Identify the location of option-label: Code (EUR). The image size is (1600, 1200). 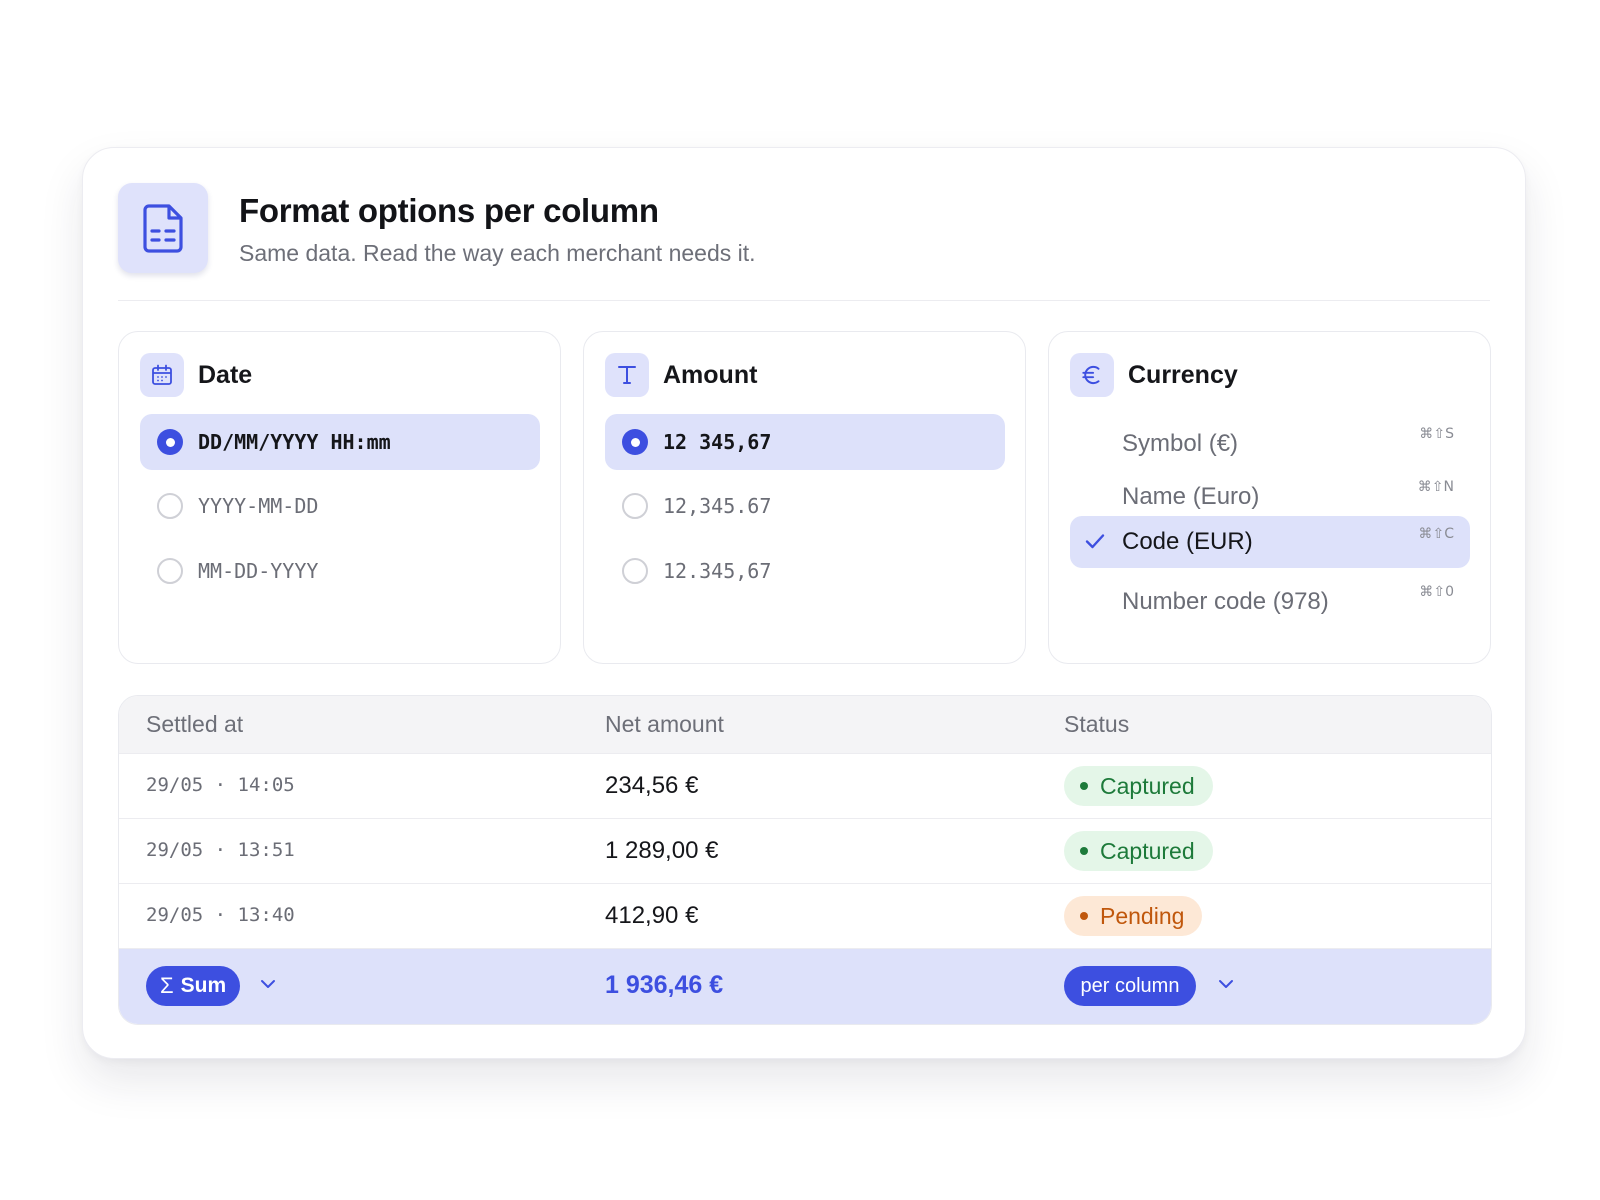
(1187, 541).